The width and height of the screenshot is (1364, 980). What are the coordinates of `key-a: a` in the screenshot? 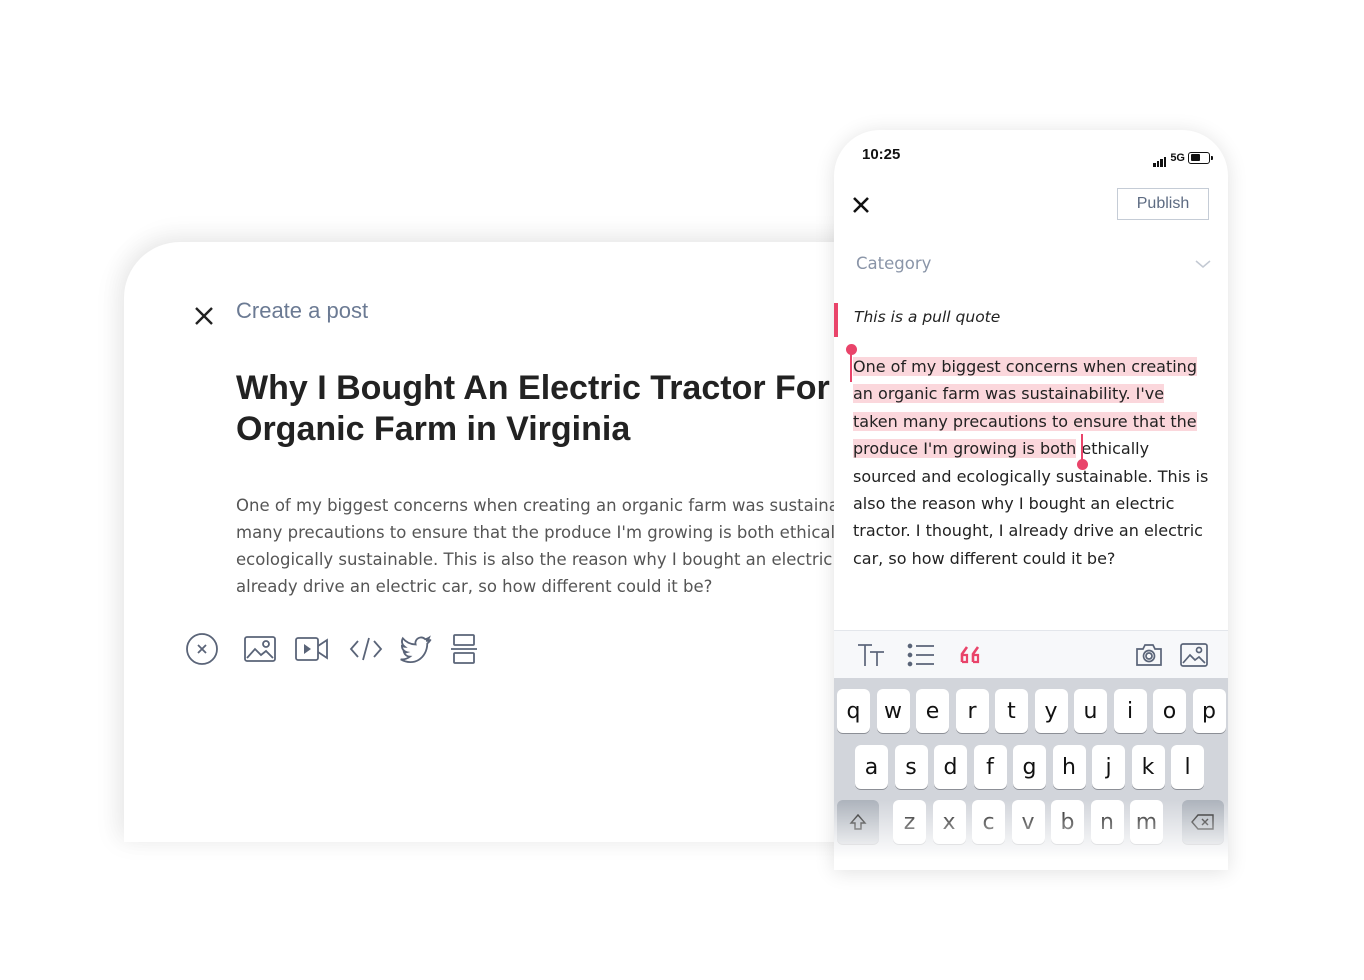 It's located at (871, 767).